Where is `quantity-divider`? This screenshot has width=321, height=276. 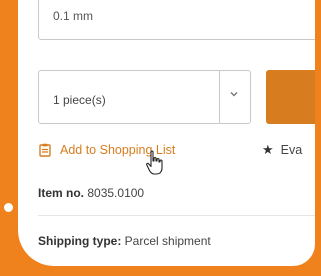
quantity-divider is located at coordinates (219, 97).